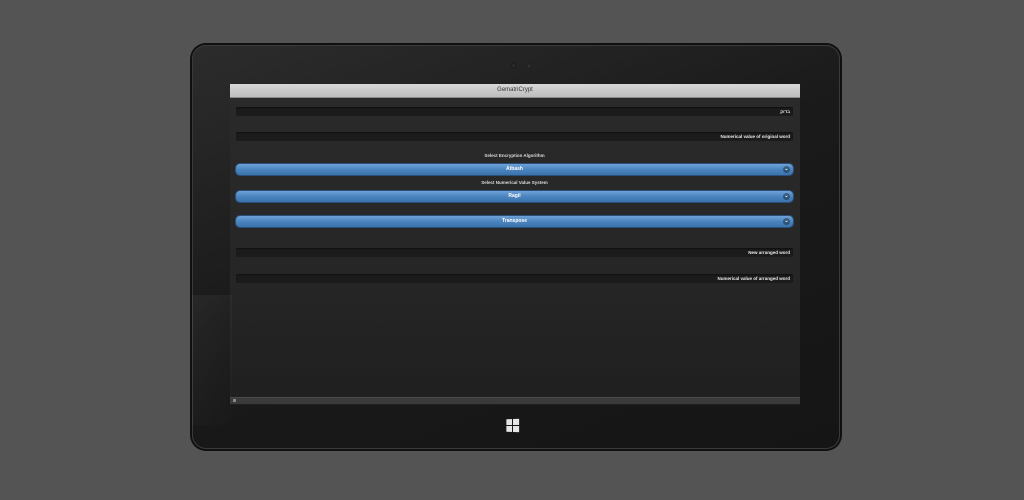 The image size is (1024, 500). What do you see at coordinates (785, 111) in the screenshot?
I see `original-word-placeholder: בדוק` at bounding box center [785, 111].